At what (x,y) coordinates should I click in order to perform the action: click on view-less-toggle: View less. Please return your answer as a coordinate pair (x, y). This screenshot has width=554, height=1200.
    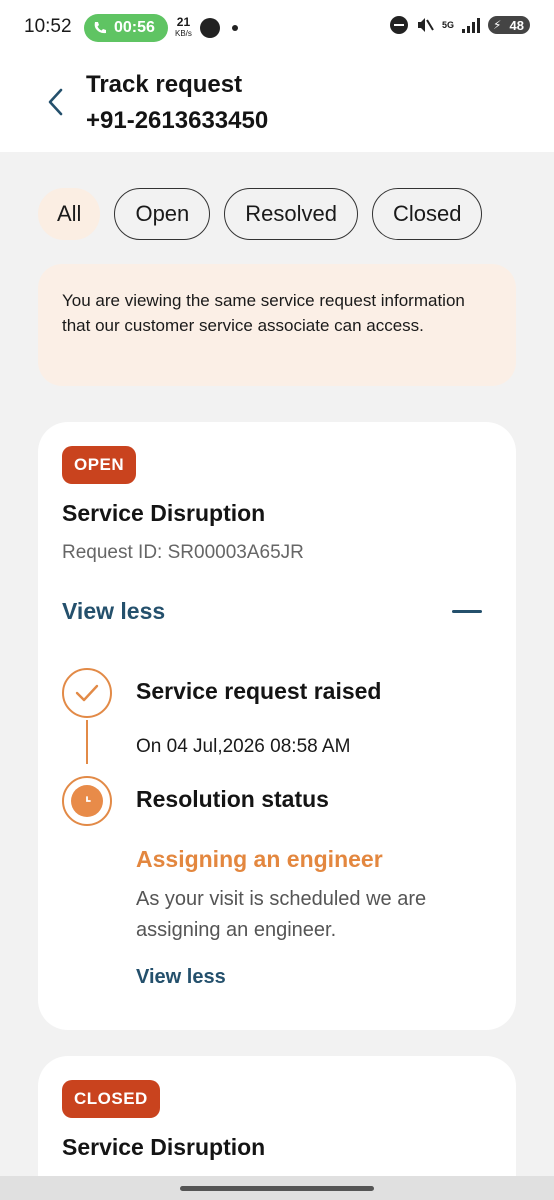
    Looking at the image, I should click on (113, 611).